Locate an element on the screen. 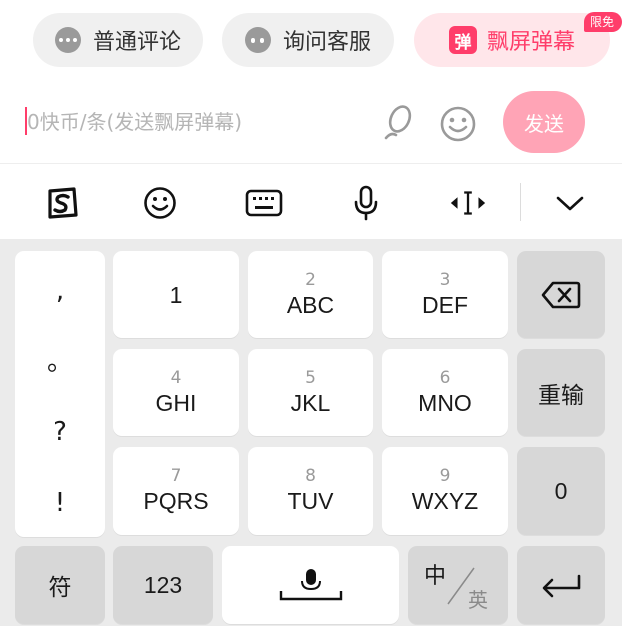 The width and height of the screenshot is (622, 626). tab-ask-service-label: 询问客服 is located at coordinates (326, 42).